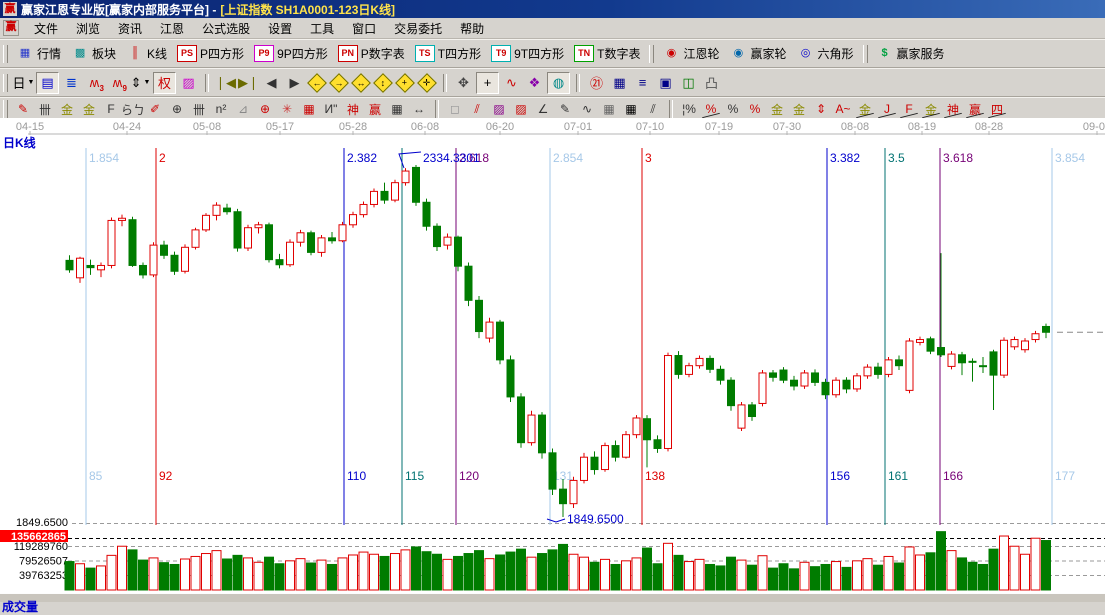 The height and width of the screenshot is (615, 1105). What do you see at coordinates (23, 109) in the screenshot?
I see `gann-pen-button: ✎` at bounding box center [23, 109].